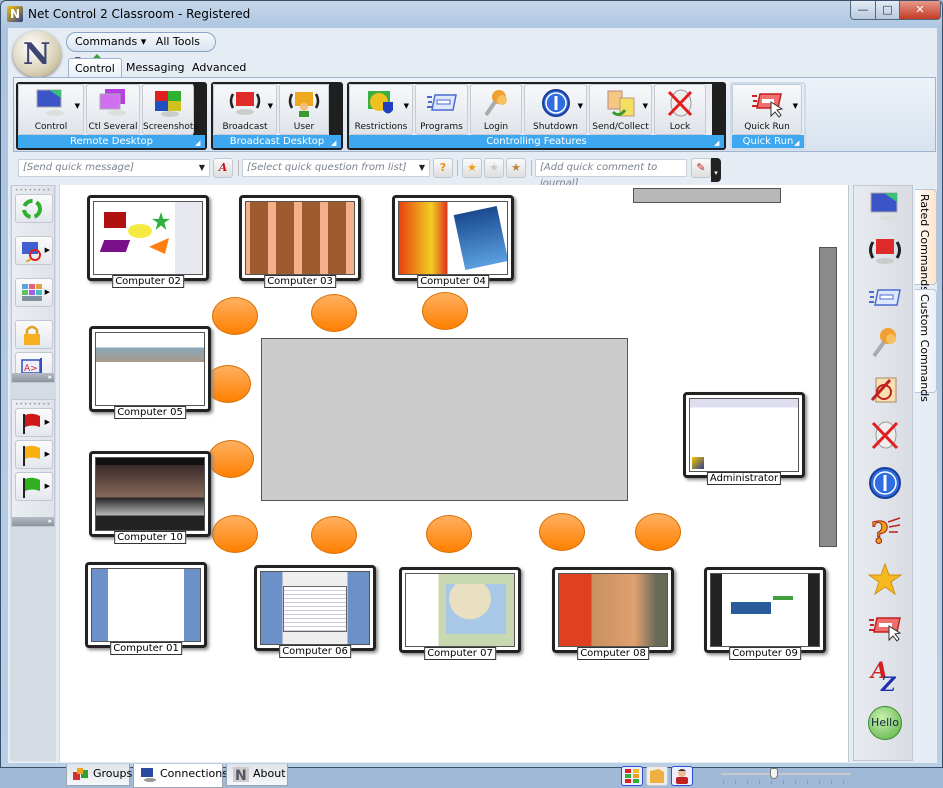 This screenshot has width=943, height=788. I want to click on commands-menu: Commands ▾, so click(110, 41).